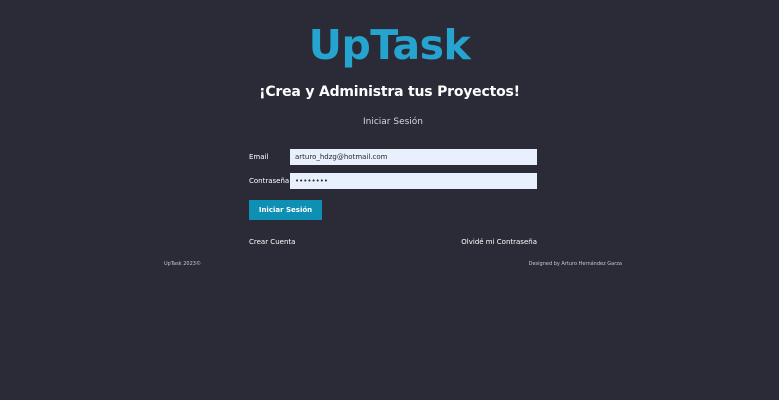 Image resolution: width=779 pixels, height=400 pixels. Describe the element at coordinates (285, 210) in the screenshot. I see `login-button: Iniciar Sesión` at that location.